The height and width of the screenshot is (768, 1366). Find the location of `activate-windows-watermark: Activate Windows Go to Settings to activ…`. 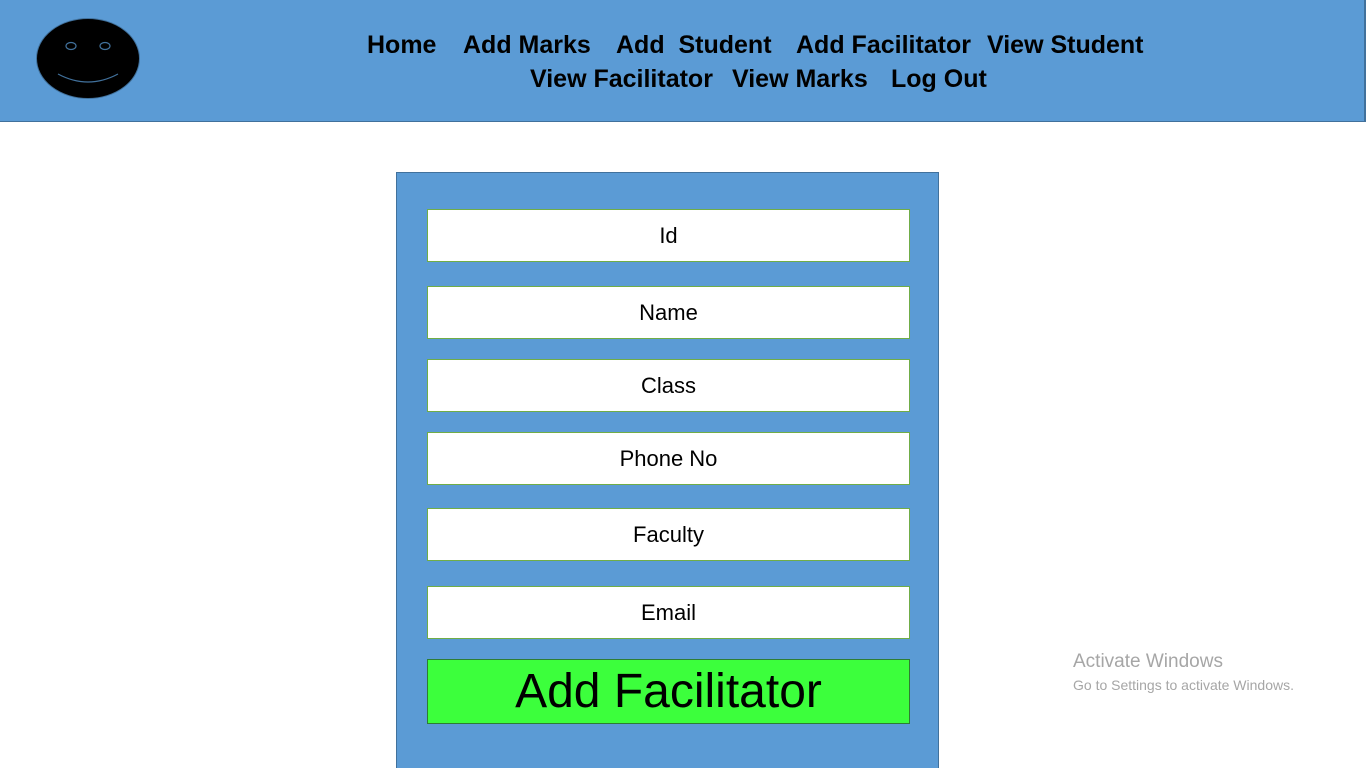

activate-windows-watermark: Activate Windows Go to Settings to activ… is located at coordinates (1183, 673).